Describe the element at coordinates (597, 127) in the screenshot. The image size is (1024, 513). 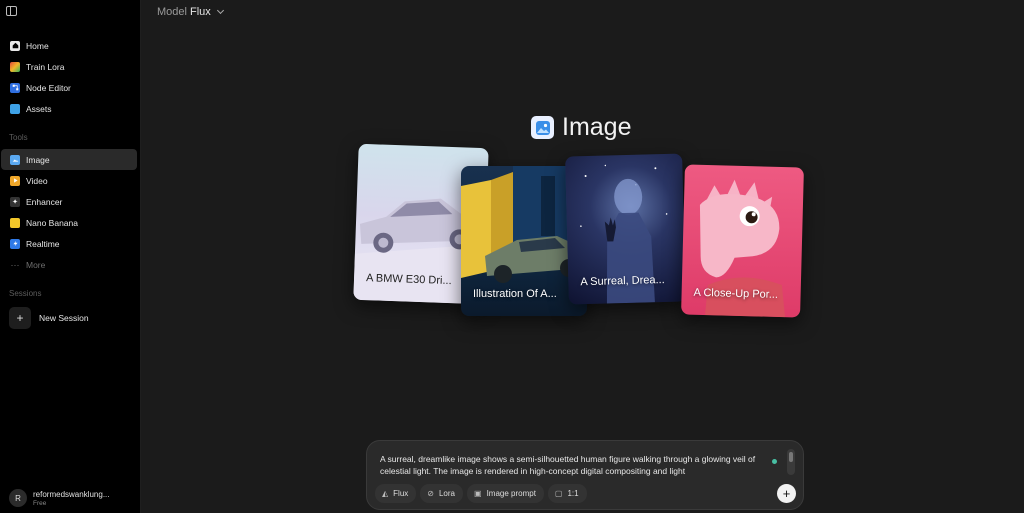
I see `page-title: Image` at that location.